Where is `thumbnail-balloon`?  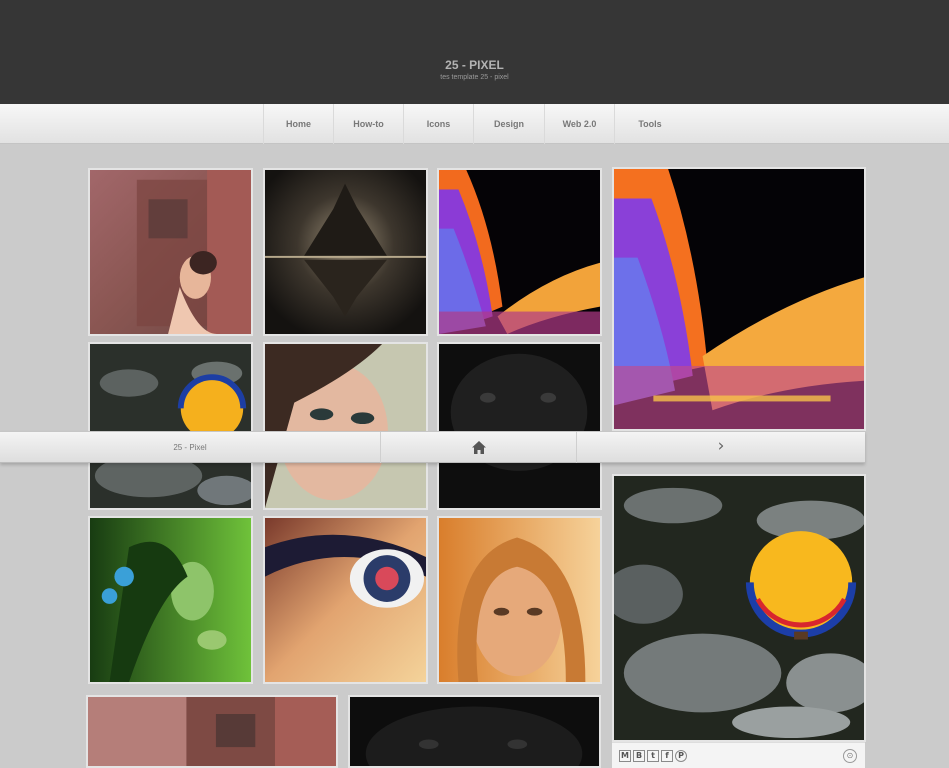
thumbnail-balloon is located at coordinates (170, 426).